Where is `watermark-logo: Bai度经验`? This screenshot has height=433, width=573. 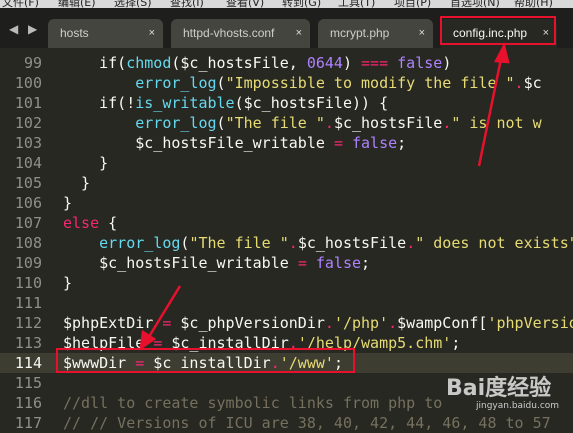 watermark-logo: Bai度经验 is located at coordinates (499, 388).